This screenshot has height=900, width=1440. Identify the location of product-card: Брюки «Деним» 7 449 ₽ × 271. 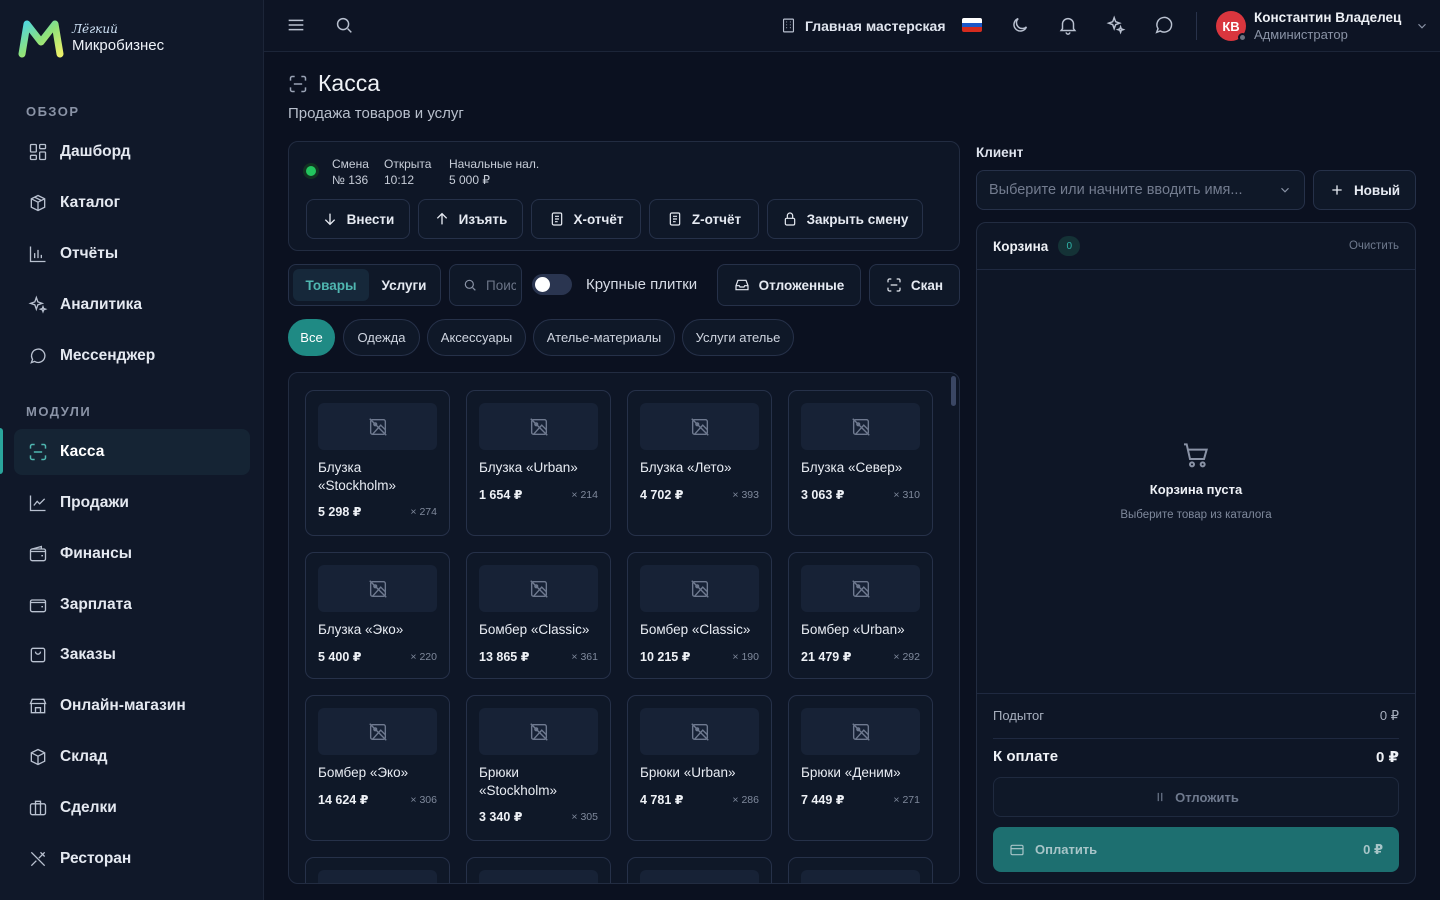
(860, 768).